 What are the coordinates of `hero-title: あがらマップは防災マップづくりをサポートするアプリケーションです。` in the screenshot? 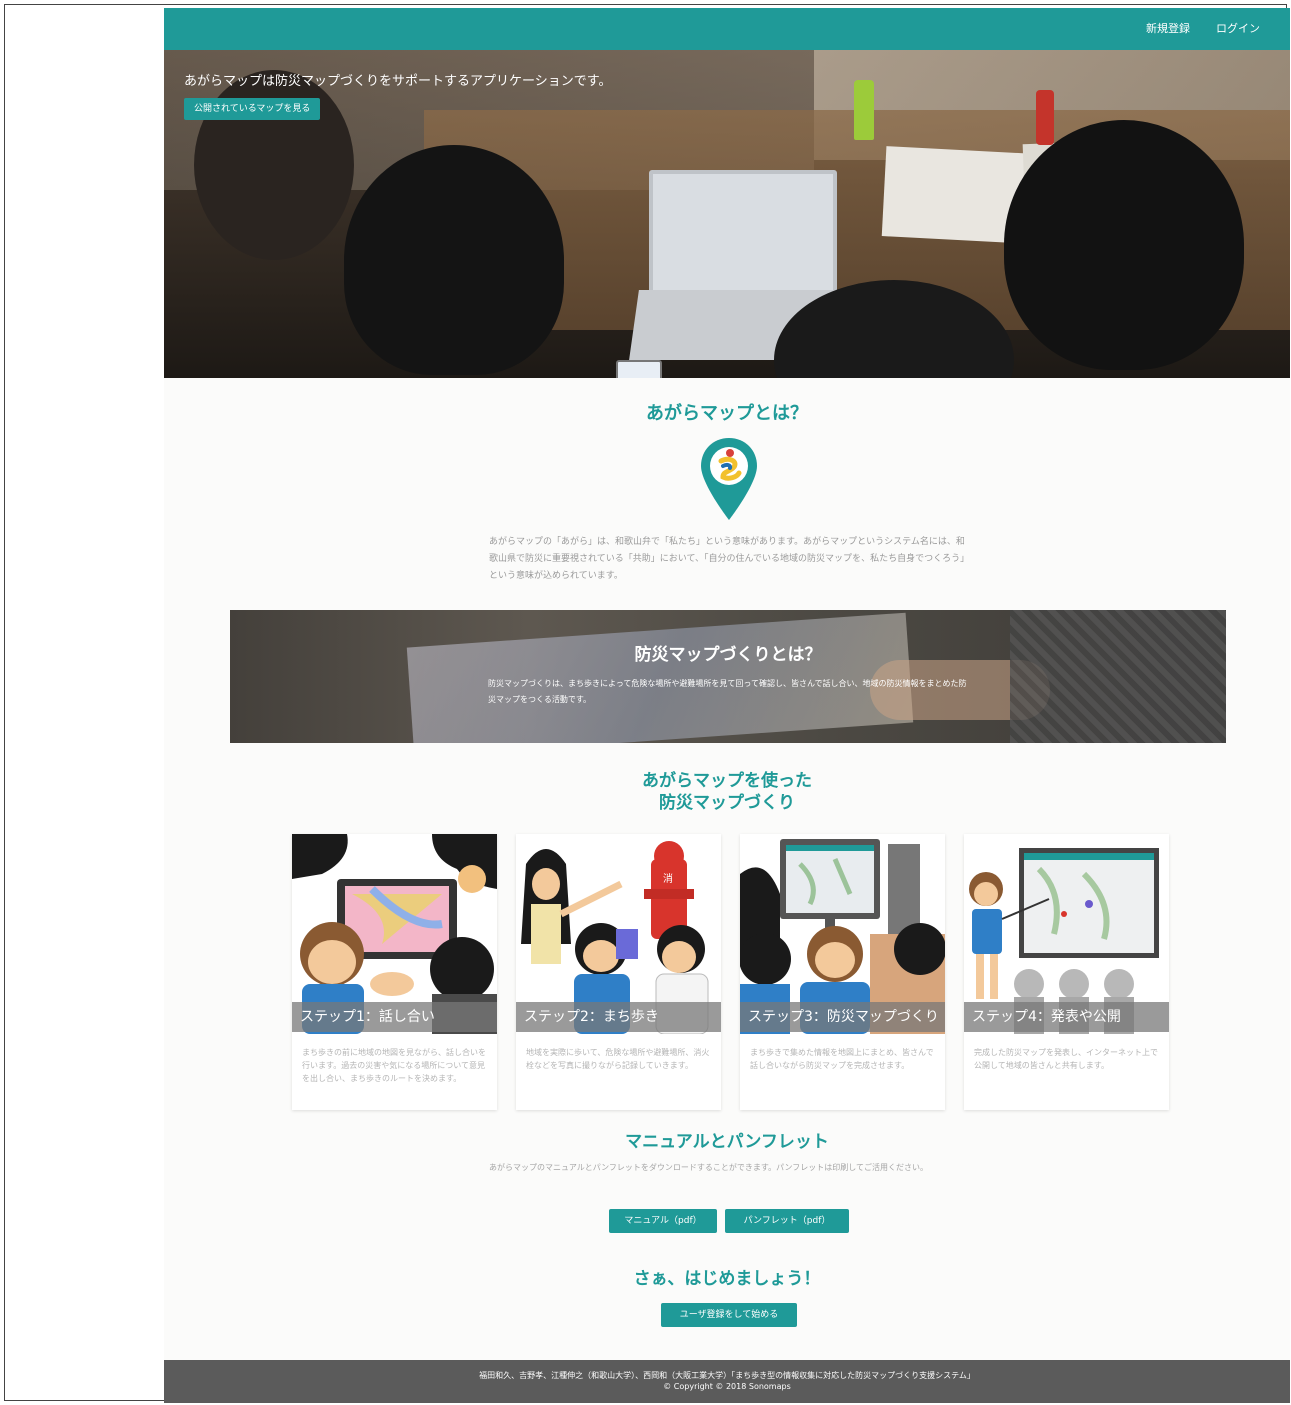 It's located at (398, 81).